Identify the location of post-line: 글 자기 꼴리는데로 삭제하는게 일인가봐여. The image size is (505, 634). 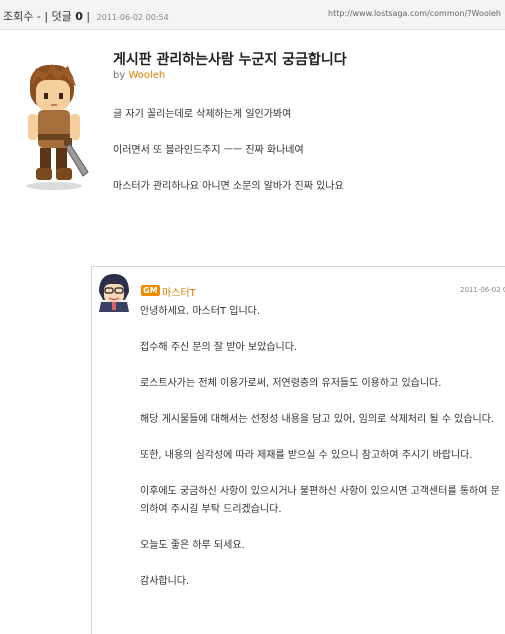
(202, 114).